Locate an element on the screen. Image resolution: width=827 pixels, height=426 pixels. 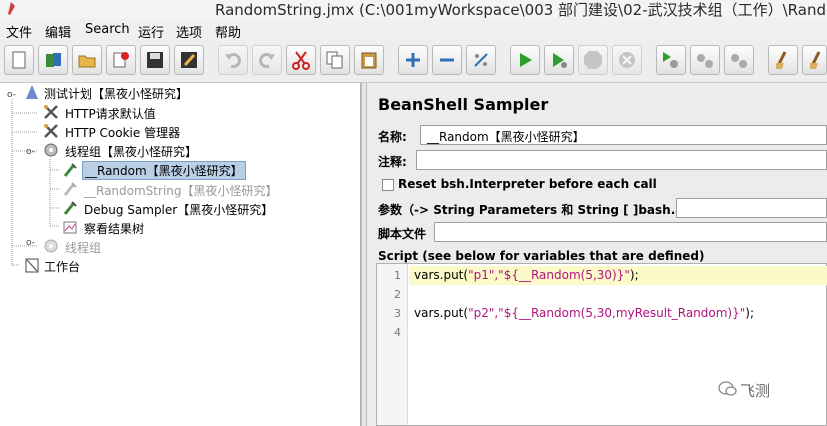
tree-item-label: 线程组【黑夜小怪研究】 is located at coordinates (131, 152).